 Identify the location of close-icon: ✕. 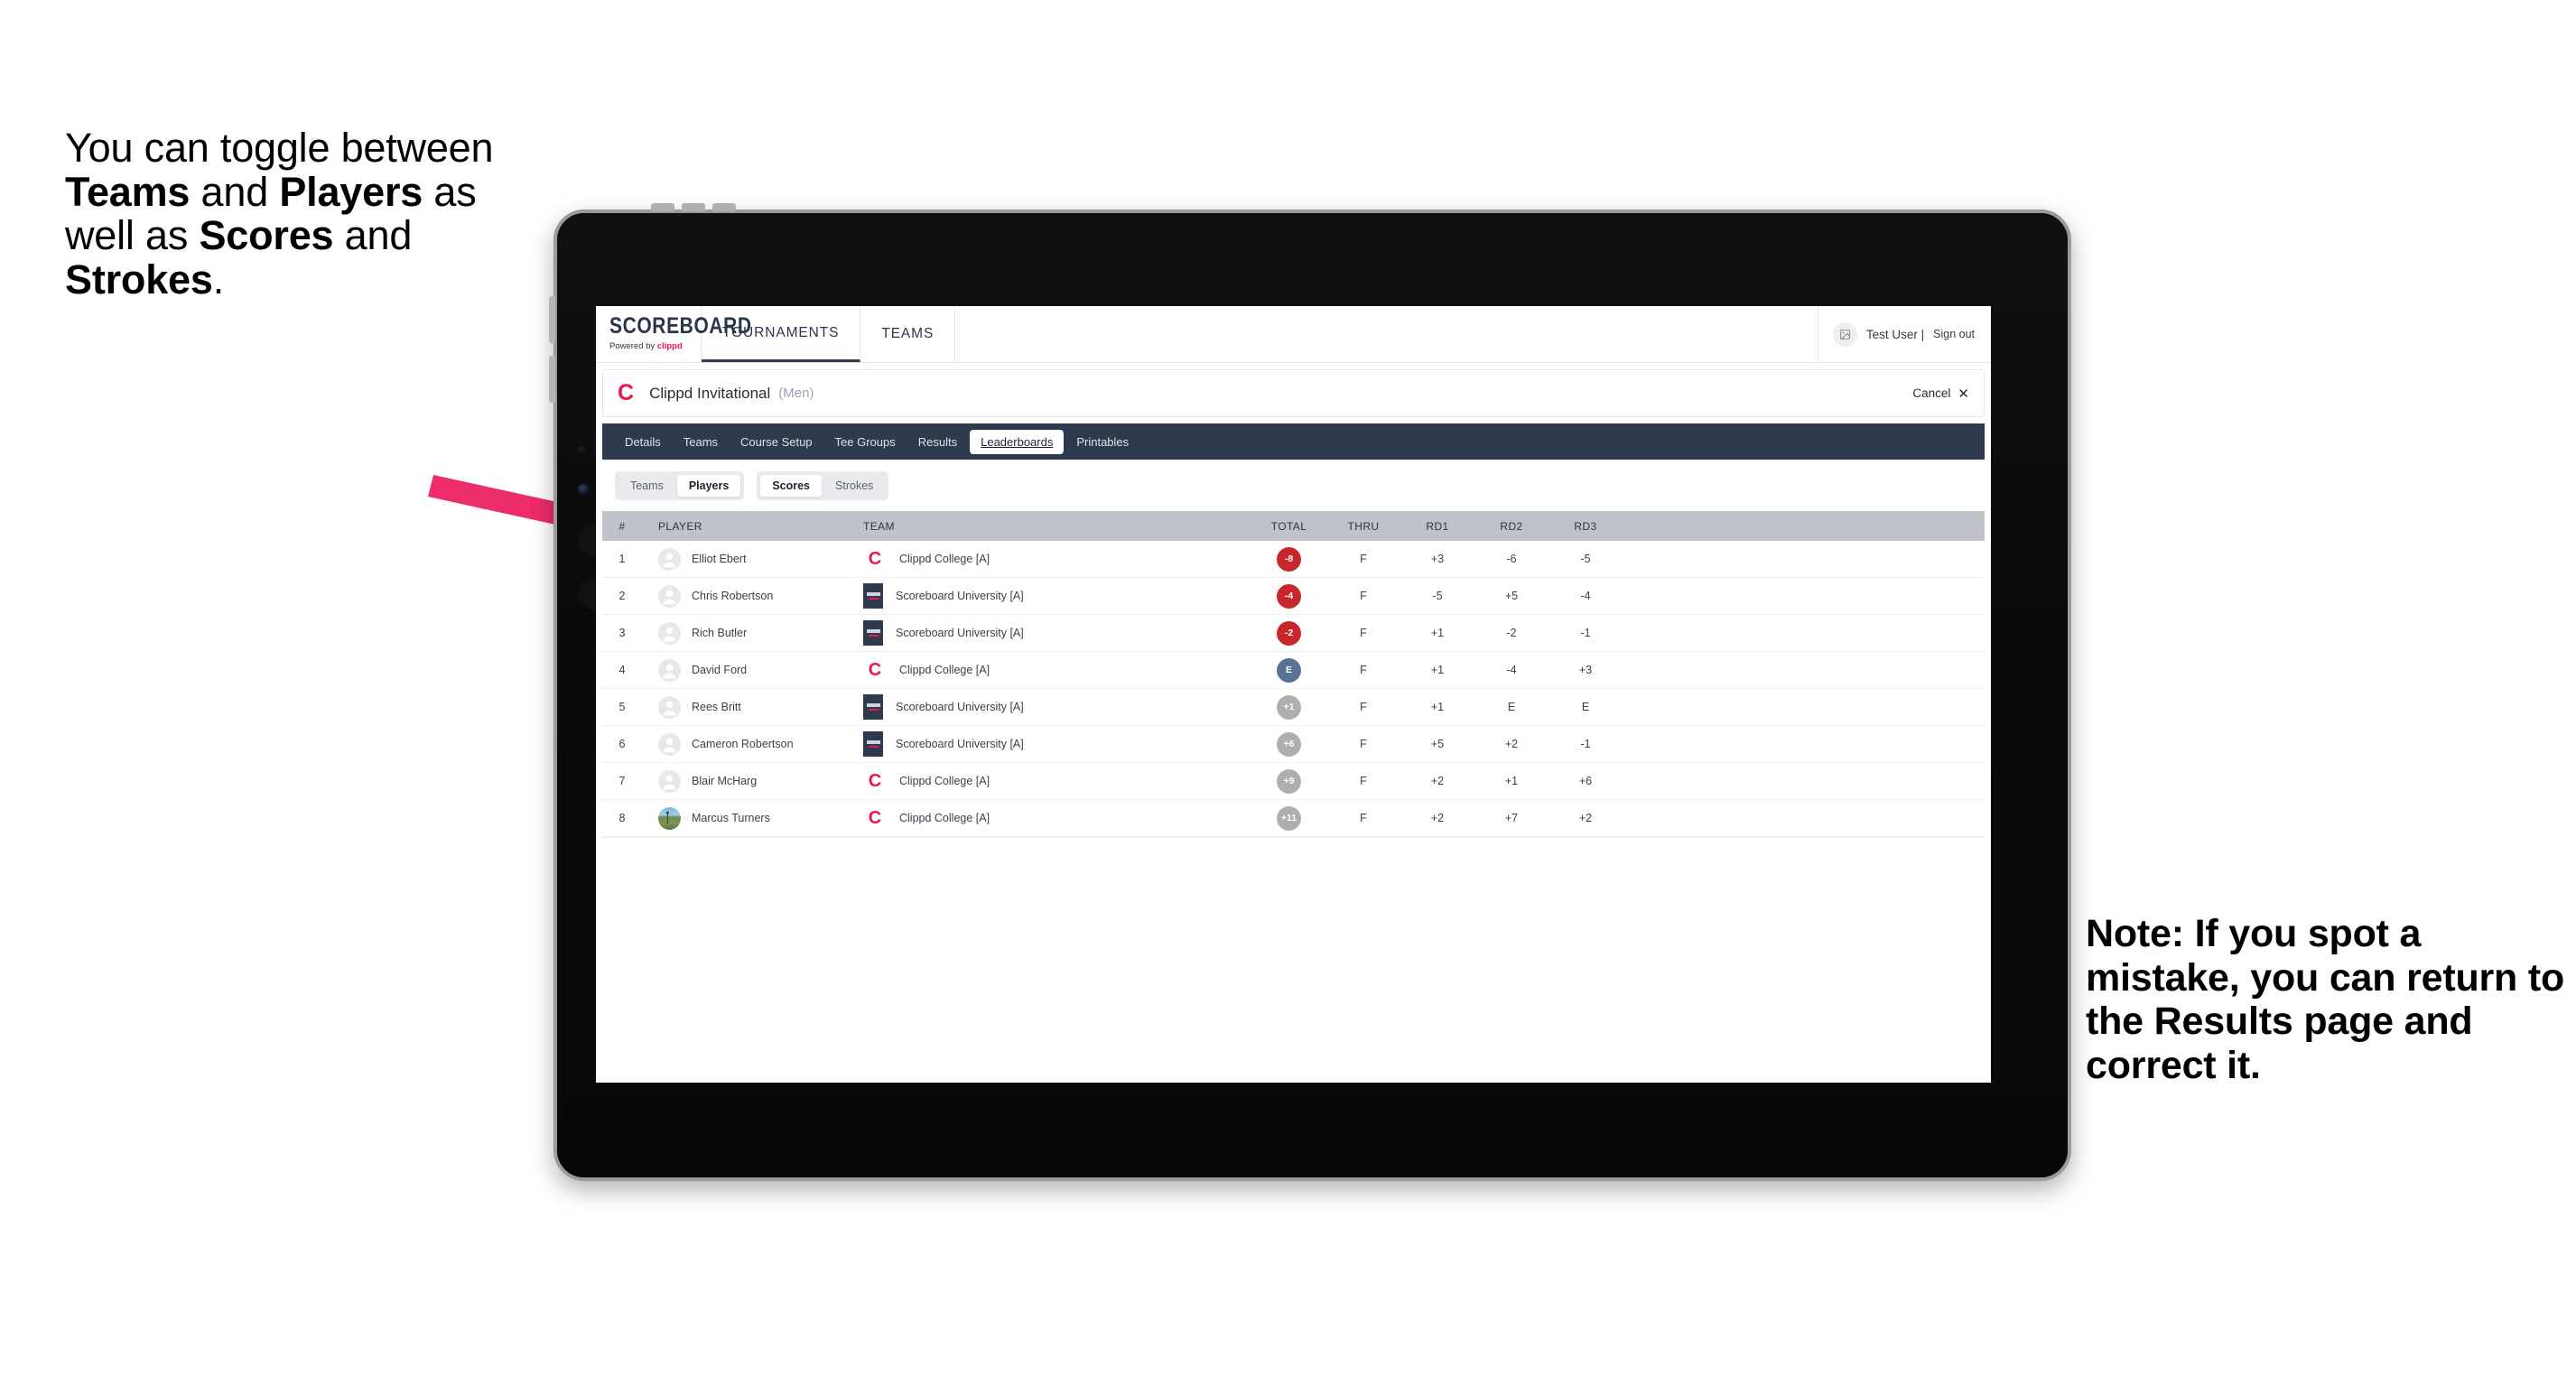
(1963, 394).